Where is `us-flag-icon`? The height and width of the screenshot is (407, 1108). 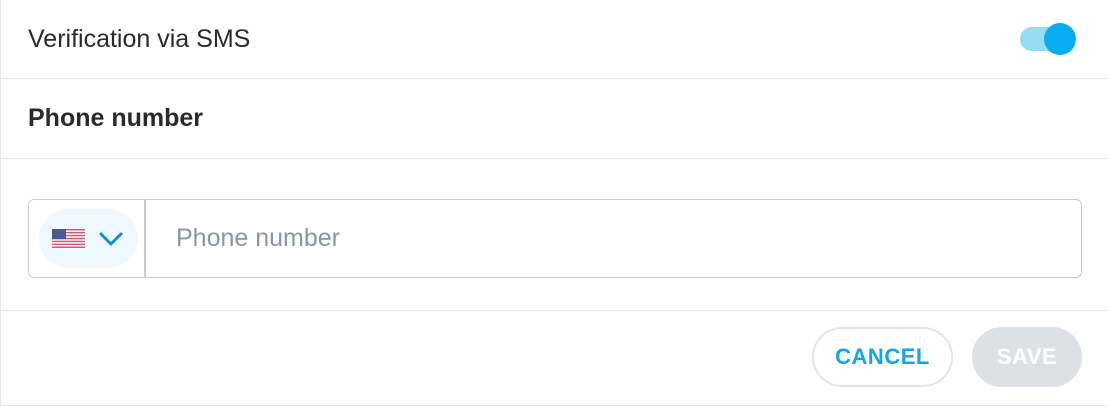
us-flag-icon is located at coordinates (68, 238).